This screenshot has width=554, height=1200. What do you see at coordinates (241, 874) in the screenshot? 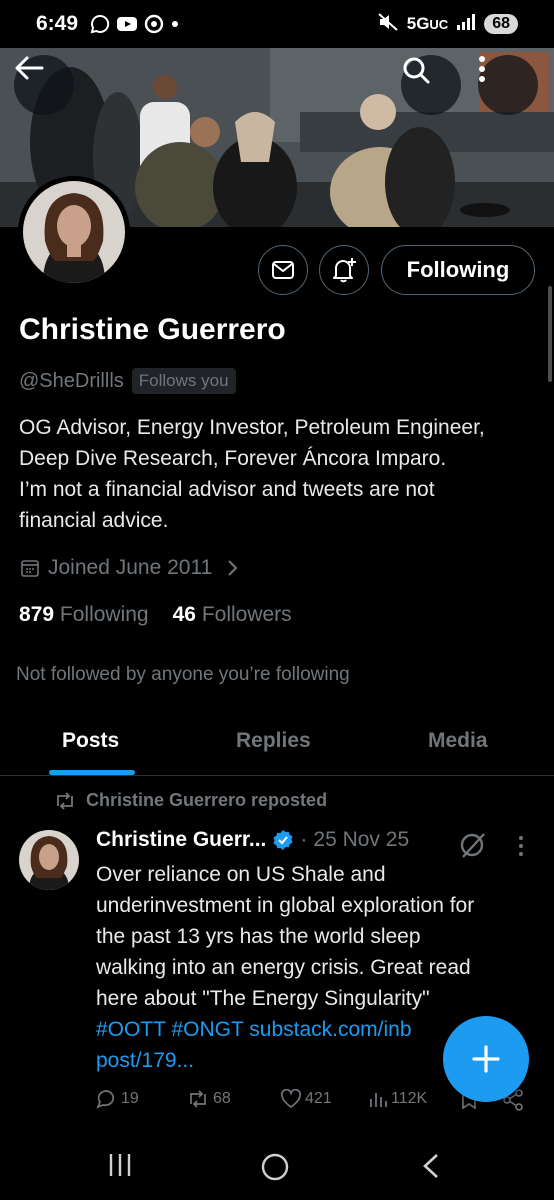
I see `post-text-line: Over reliance on US Shale and` at bounding box center [241, 874].